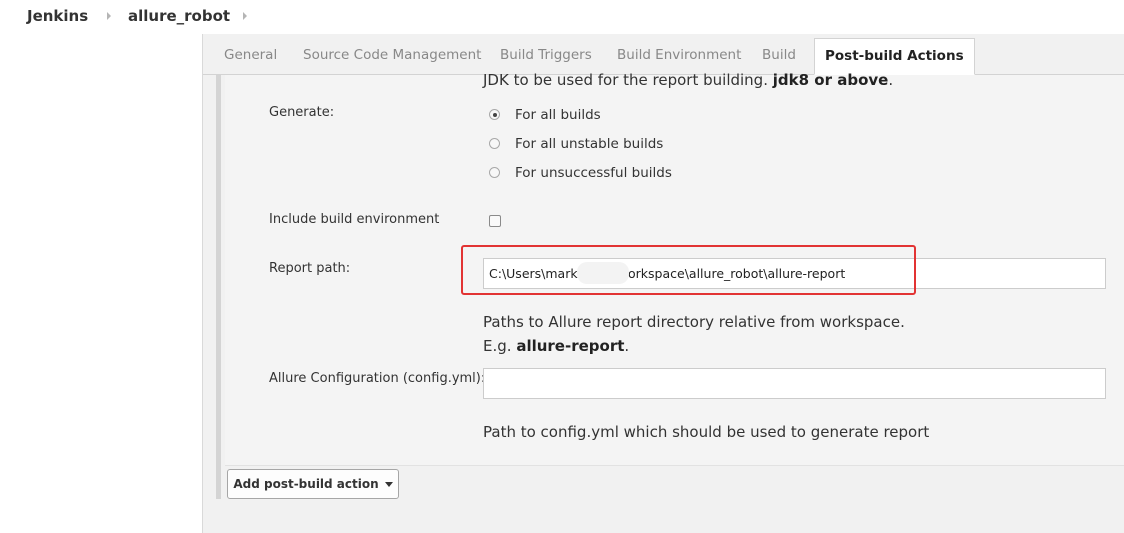 This screenshot has height=533, width=1124. Describe the element at coordinates (306, 484) in the screenshot. I see `add-post-build-action-label: Add post-build action` at that location.